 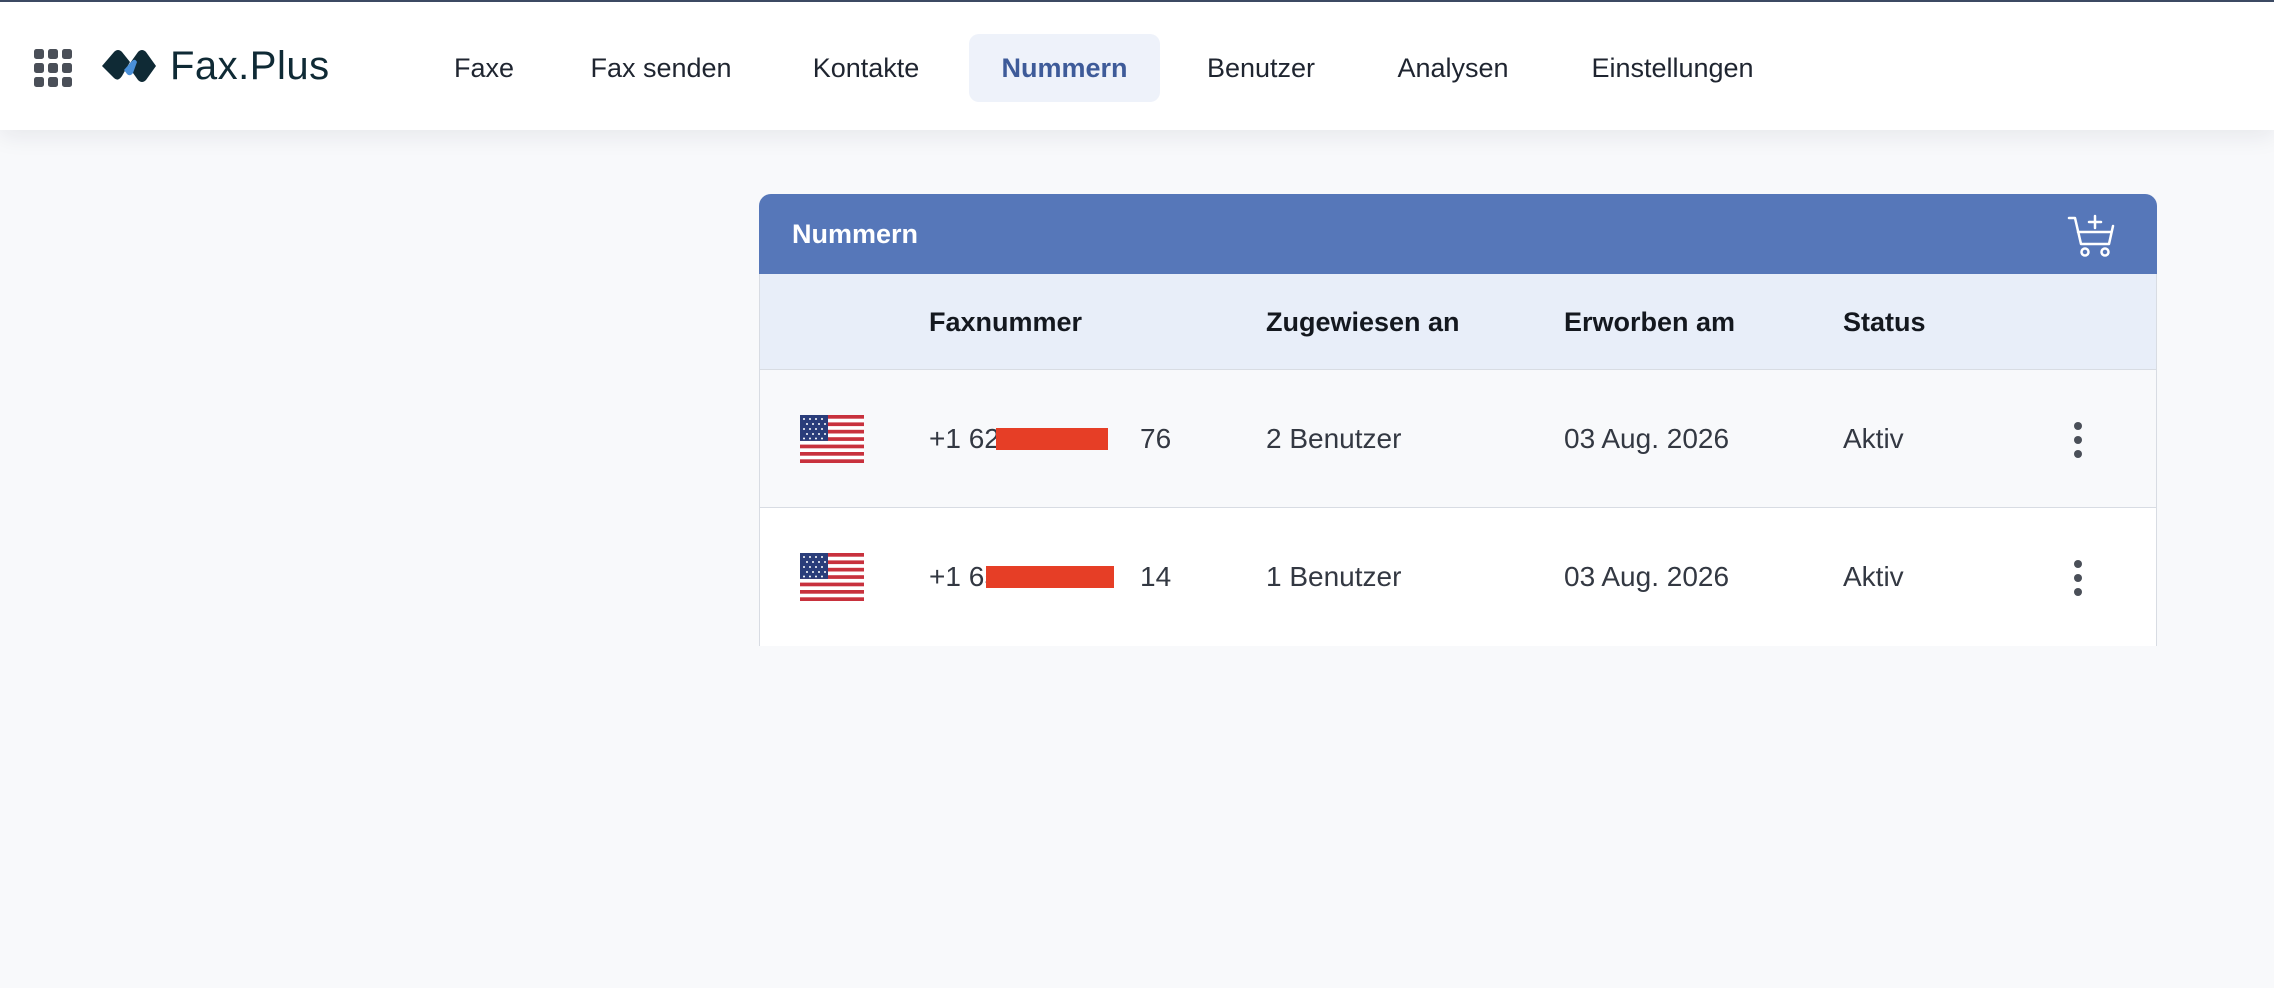 What do you see at coordinates (1458, 439) in the screenshot?
I see `table-row: +1 62 76 2 Benutzer 03 Aug. 2026 Aktiv` at bounding box center [1458, 439].